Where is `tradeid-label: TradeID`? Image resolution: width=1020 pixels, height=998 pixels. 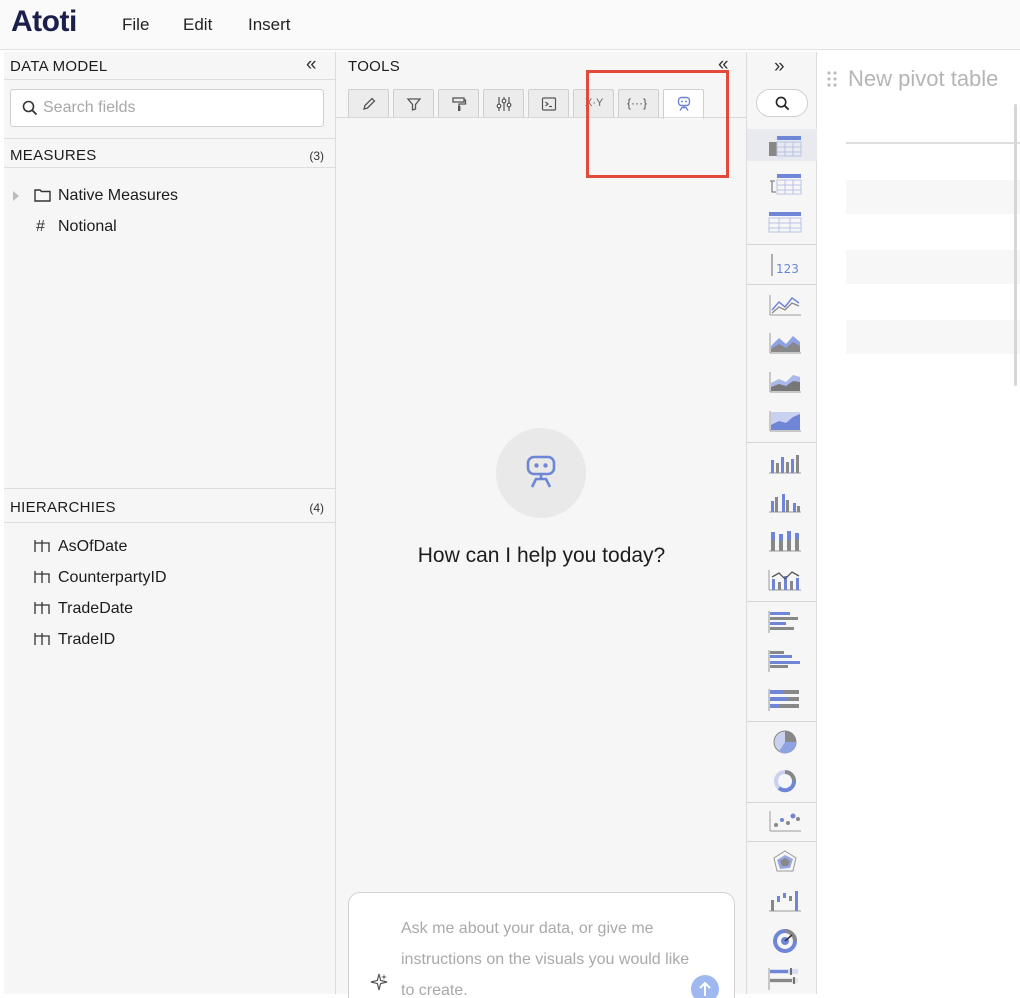 tradeid-label: TradeID is located at coordinates (87, 639).